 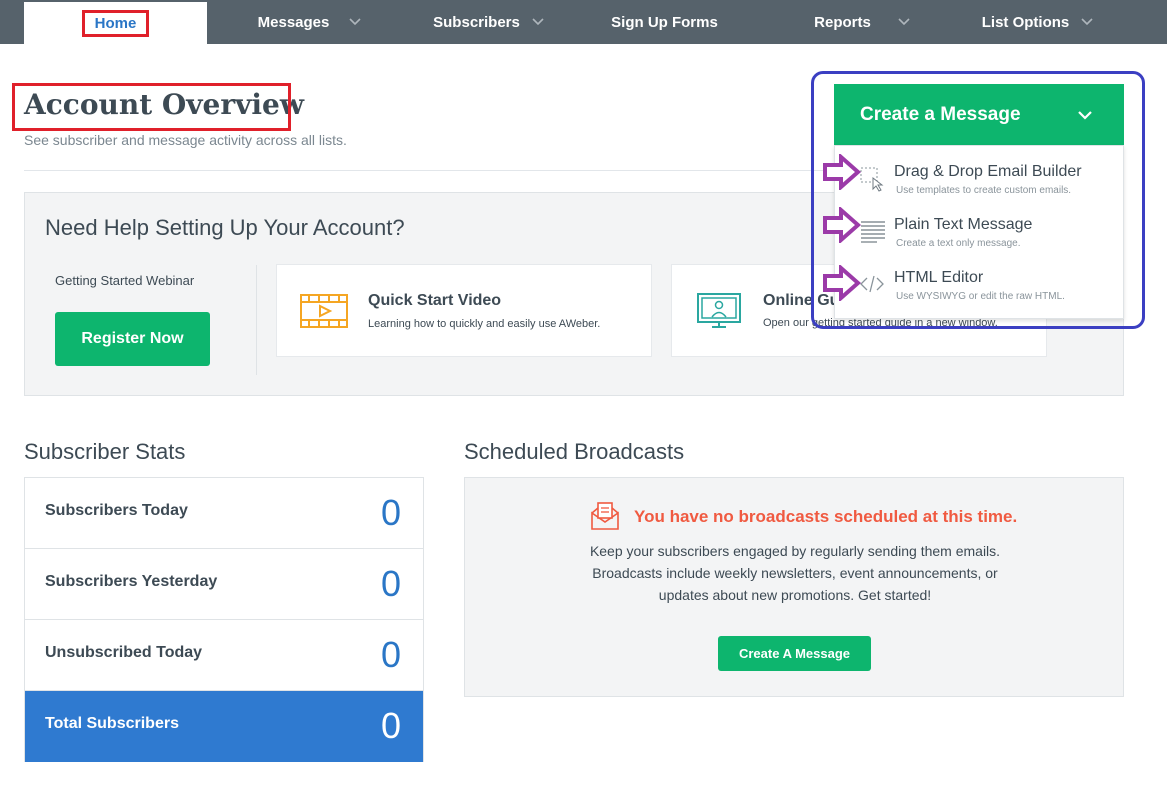 I want to click on subscriber-stats-title: Subscriber Stats, so click(x=105, y=451).